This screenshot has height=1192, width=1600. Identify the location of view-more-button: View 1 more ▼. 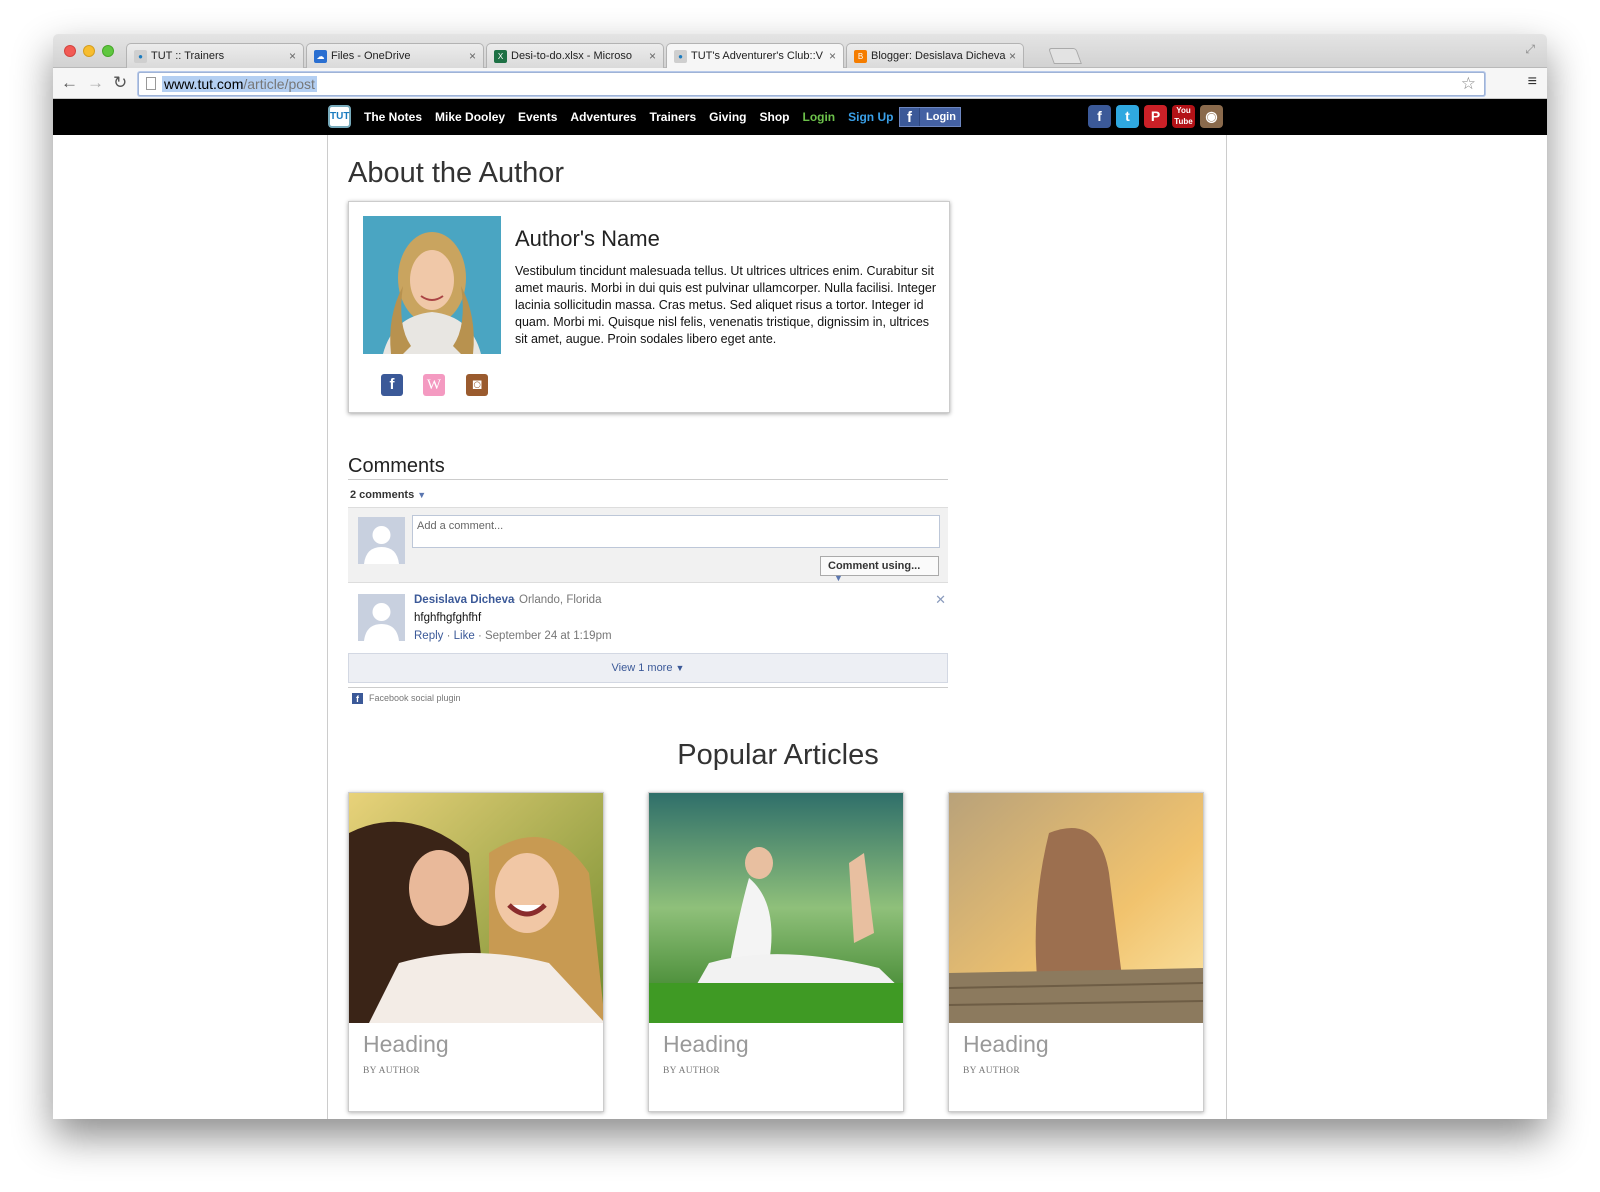
(648, 668).